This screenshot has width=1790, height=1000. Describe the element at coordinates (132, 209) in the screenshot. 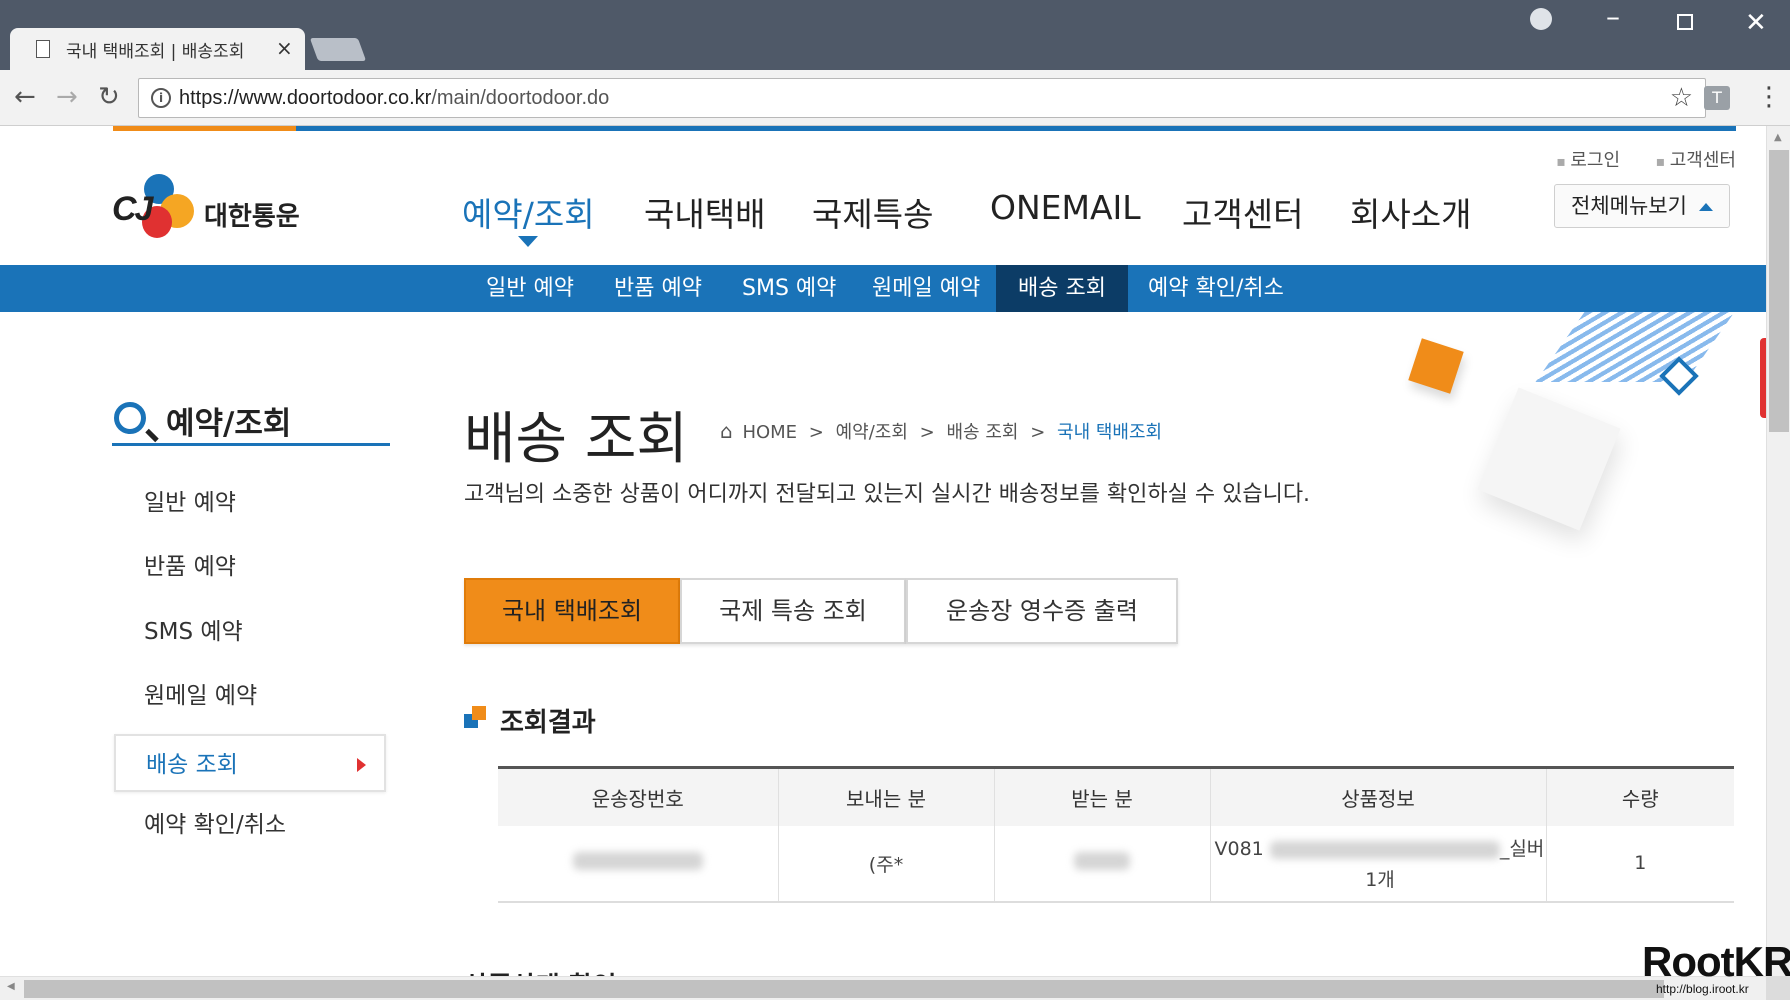

I see `logo-cj-text: CJ` at that location.